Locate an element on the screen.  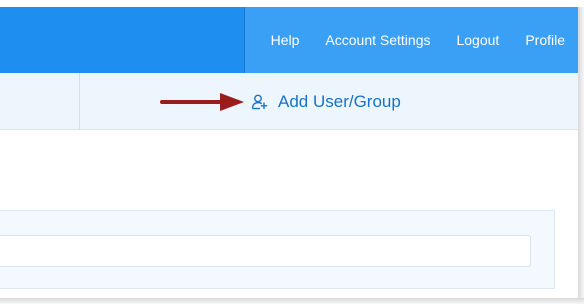
annotation-arrow is located at coordinates (202, 102).